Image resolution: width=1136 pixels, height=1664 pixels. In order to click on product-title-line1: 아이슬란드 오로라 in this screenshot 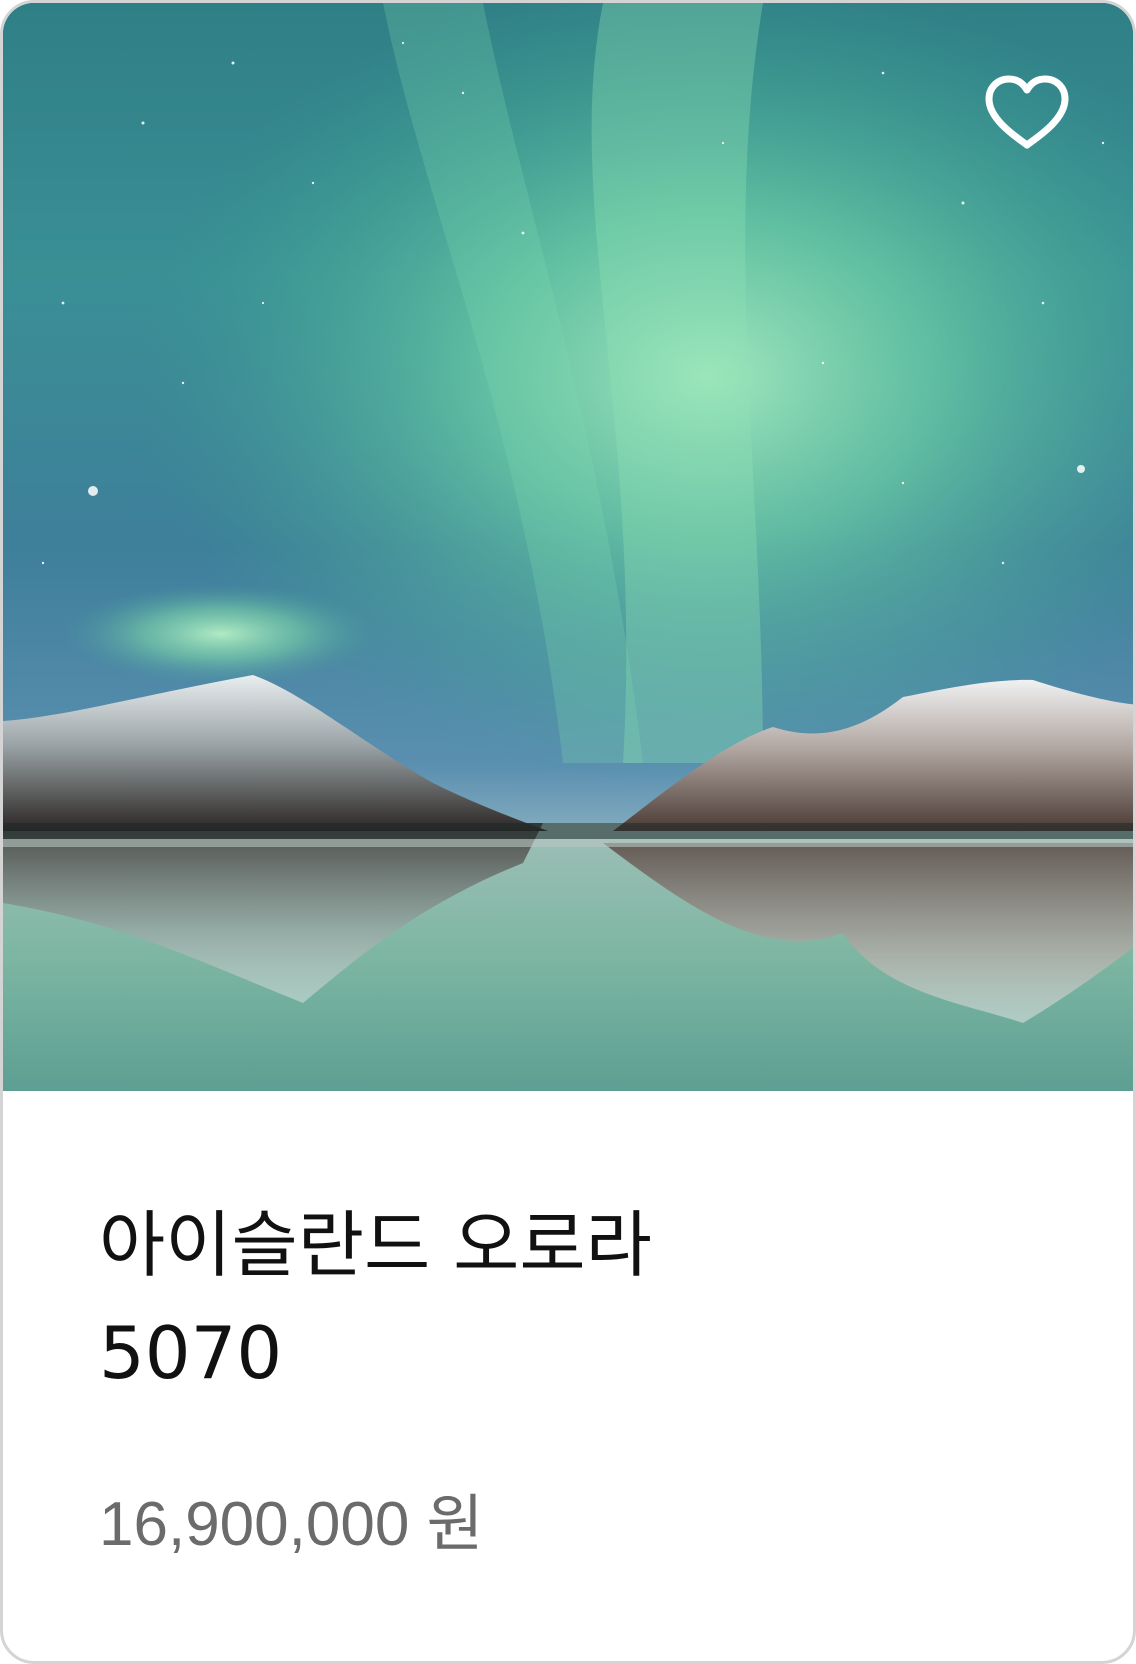, I will do `click(375, 1245)`.